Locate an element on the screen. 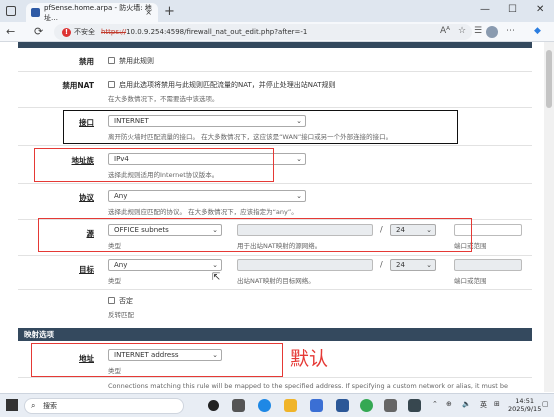 The image size is (554, 417). ime-mode-icon: ⊞ is located at coordinates (497, 404).